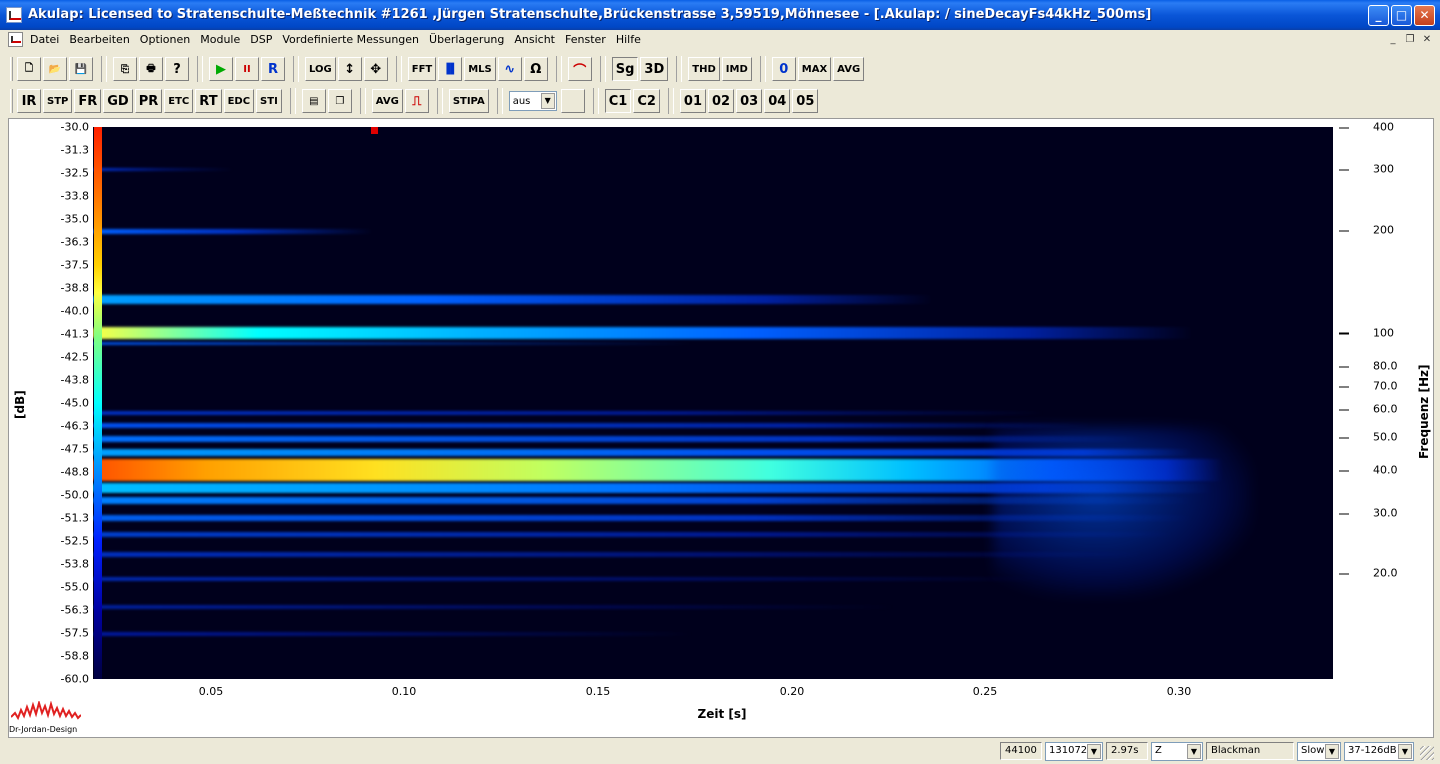  Describe the element at coordinates (618, 101) in the screenshot. I see `channel-1-button: C1` at that location.